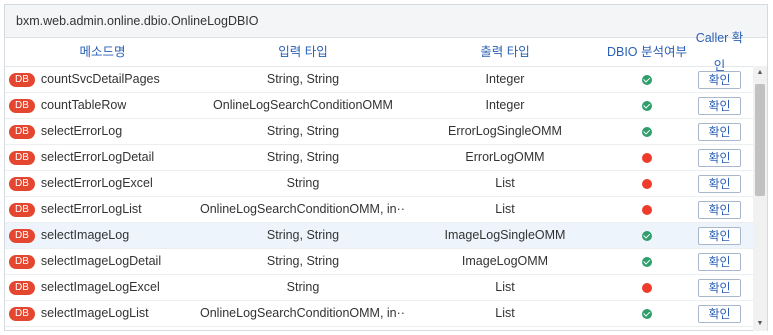 This screenshot has width=773, height=335. I want to click on method-name: selectErrorLog, so click(81, 131).